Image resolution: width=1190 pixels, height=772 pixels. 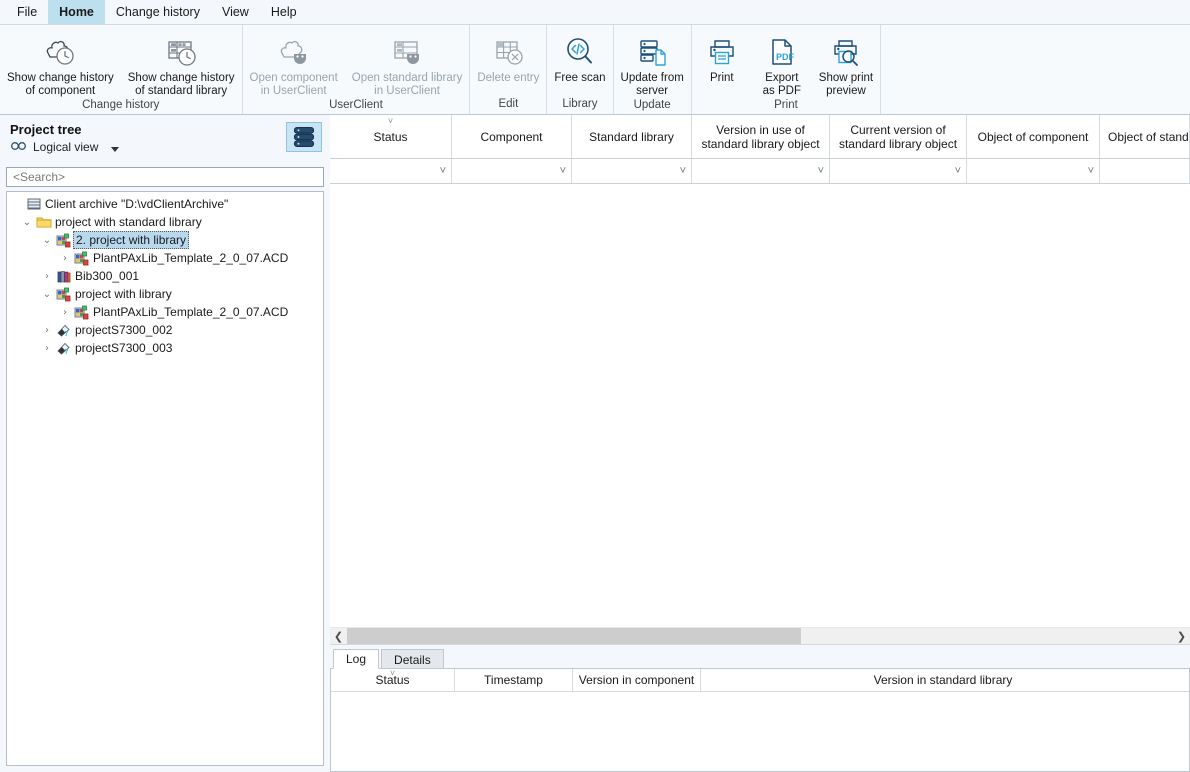 What do you see at coordinates (235, 12) in the screenshot?
I see `menu-item-view: View` at bounding box center [235, 12].